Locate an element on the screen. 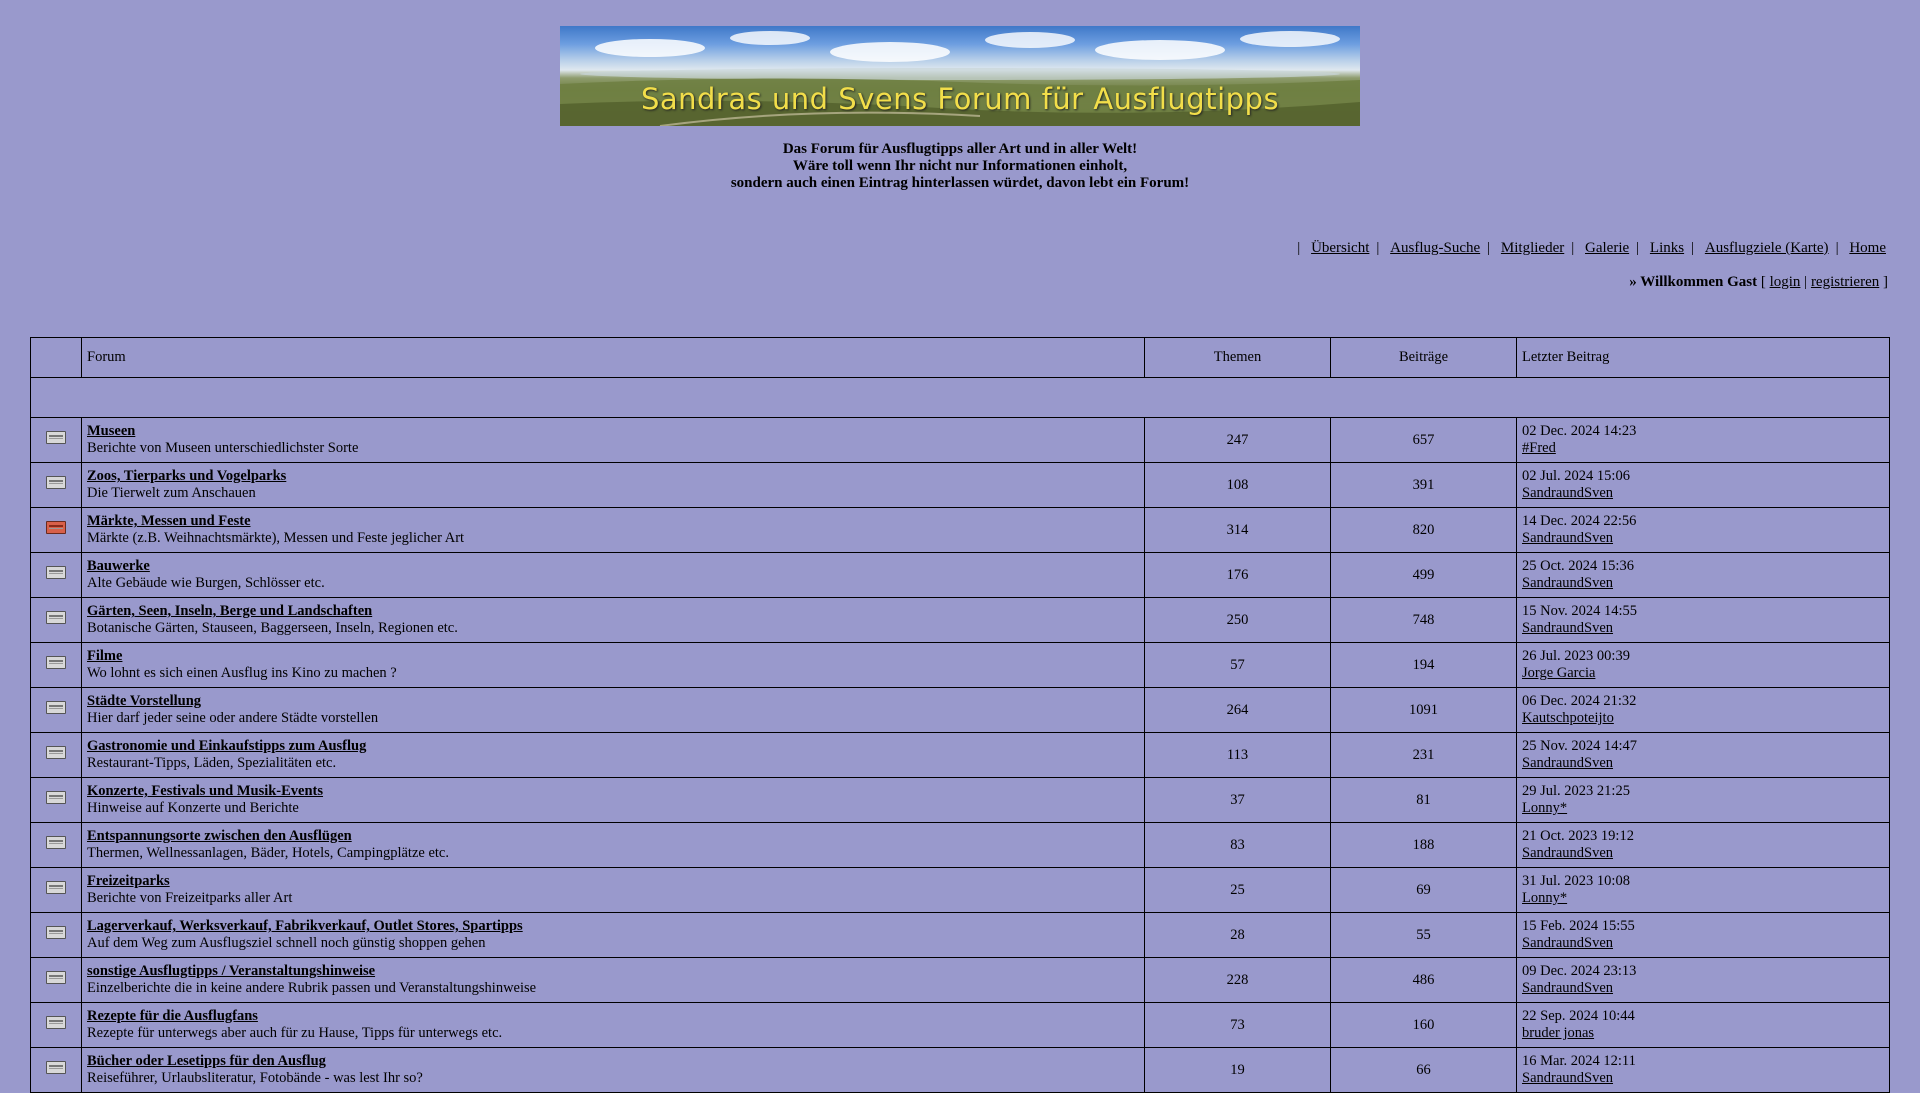 The height and width of the screenshot is (1093, 1920). last-post-date: 16 Mar. 2024 12:11 is located at coordinates (1579, 1061).